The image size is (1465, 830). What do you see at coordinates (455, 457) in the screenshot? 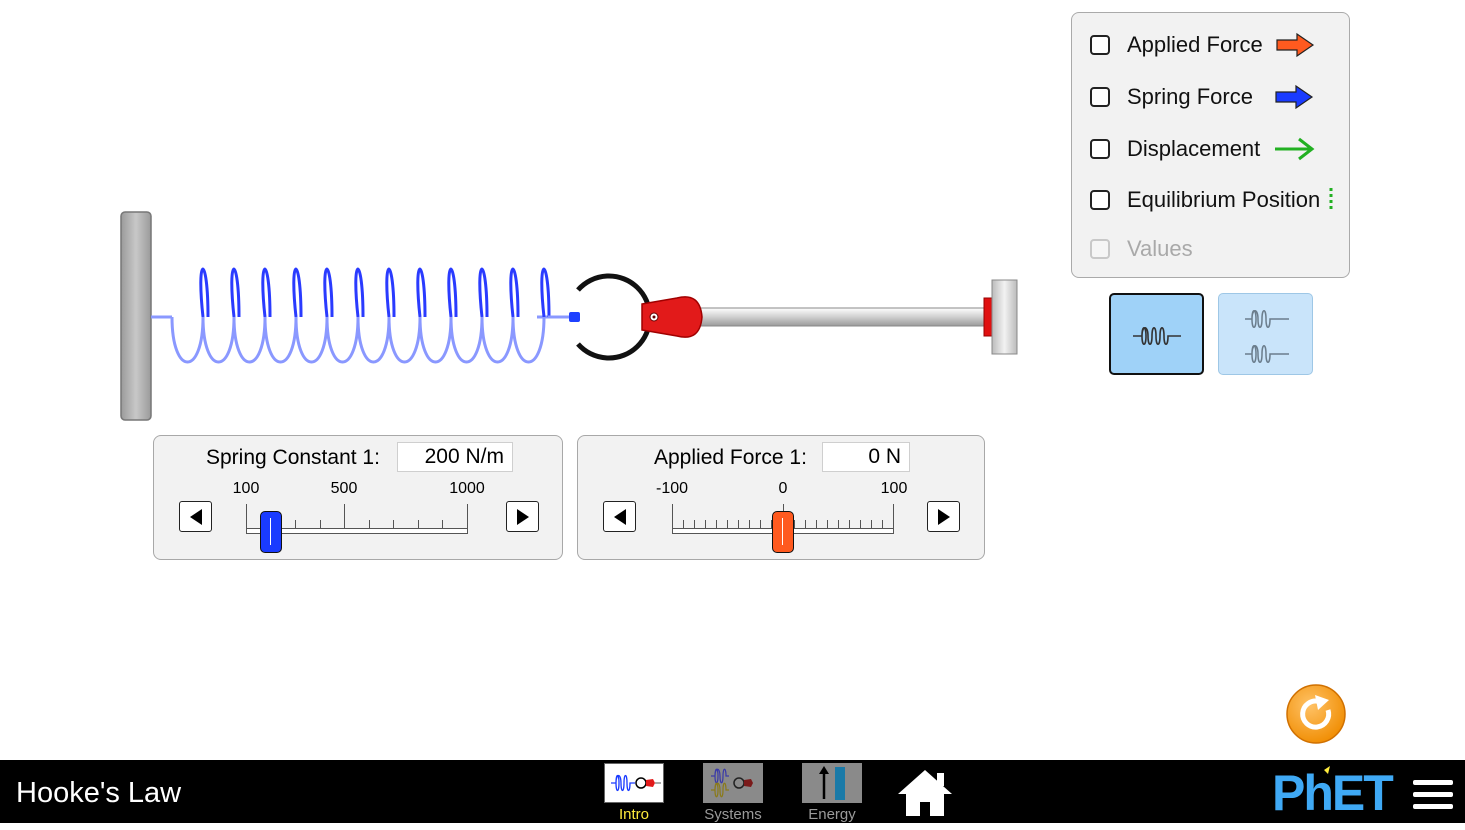
I see `spring-constant-value: 200 N/m` at bounding box center [455, 457].